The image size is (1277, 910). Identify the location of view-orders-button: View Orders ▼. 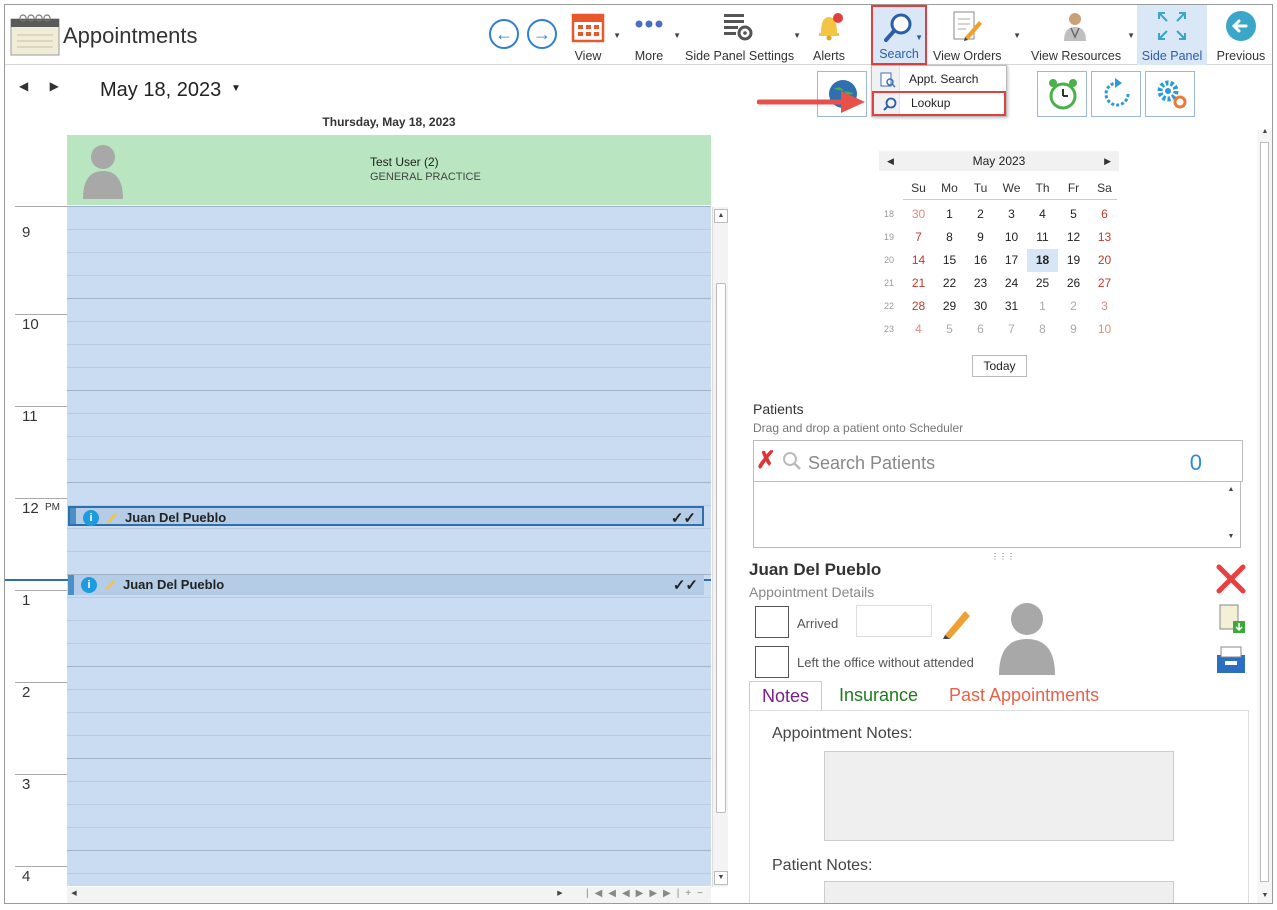
(977, 35).